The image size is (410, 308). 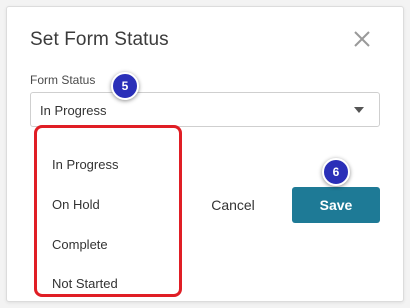 I want to click on form-status-select: In Progress, so click(x=205, y=109).